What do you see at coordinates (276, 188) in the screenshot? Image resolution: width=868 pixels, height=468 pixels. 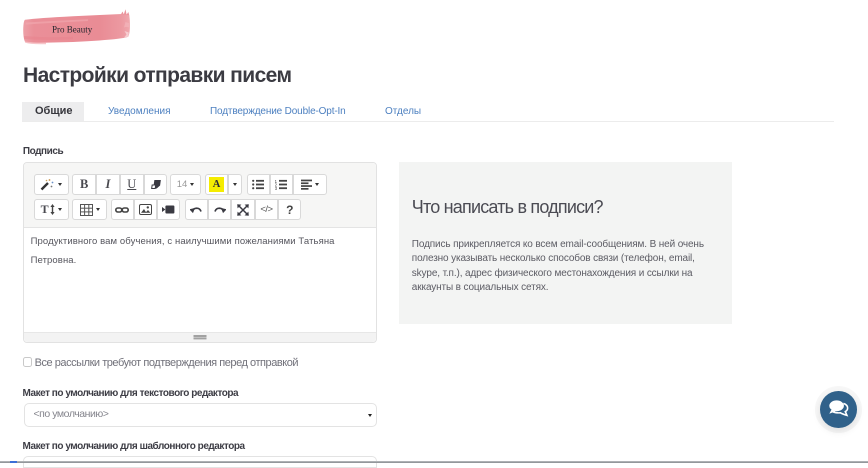 I see `svg-text: 3` at bounding box center [276, 188].